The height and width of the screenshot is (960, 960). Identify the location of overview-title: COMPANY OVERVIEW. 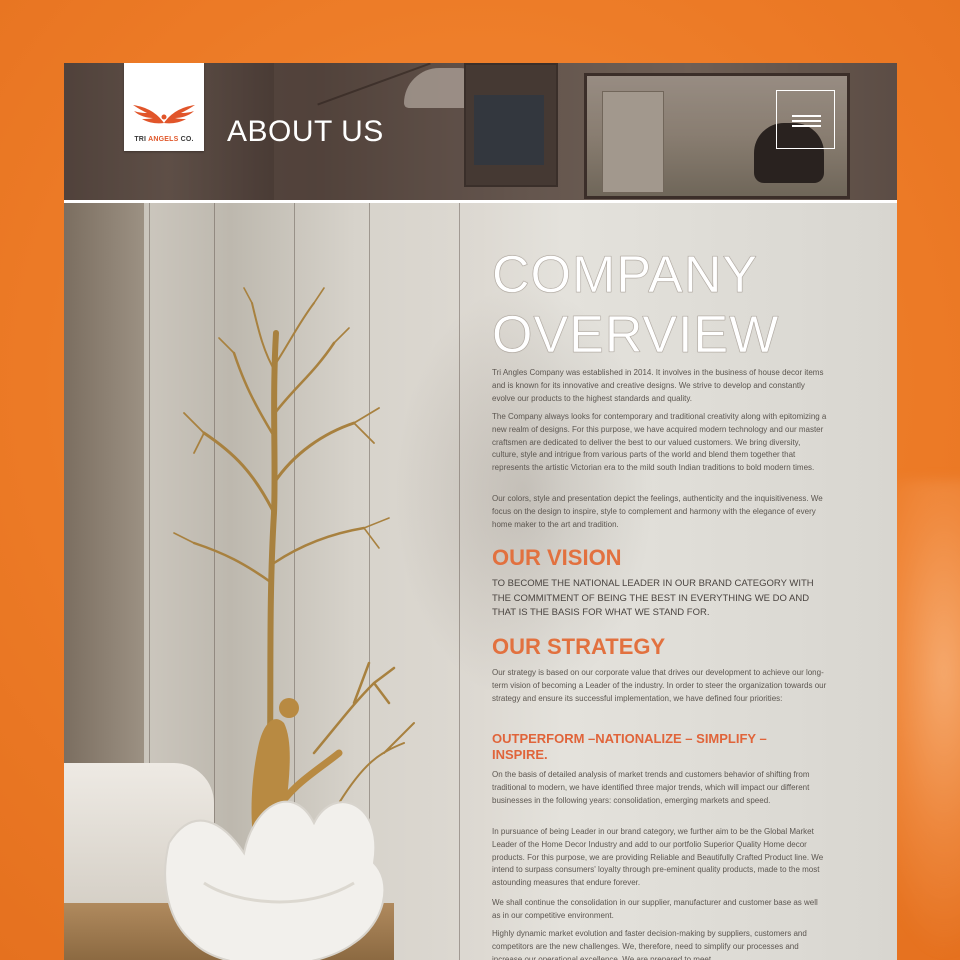
(662, 305).